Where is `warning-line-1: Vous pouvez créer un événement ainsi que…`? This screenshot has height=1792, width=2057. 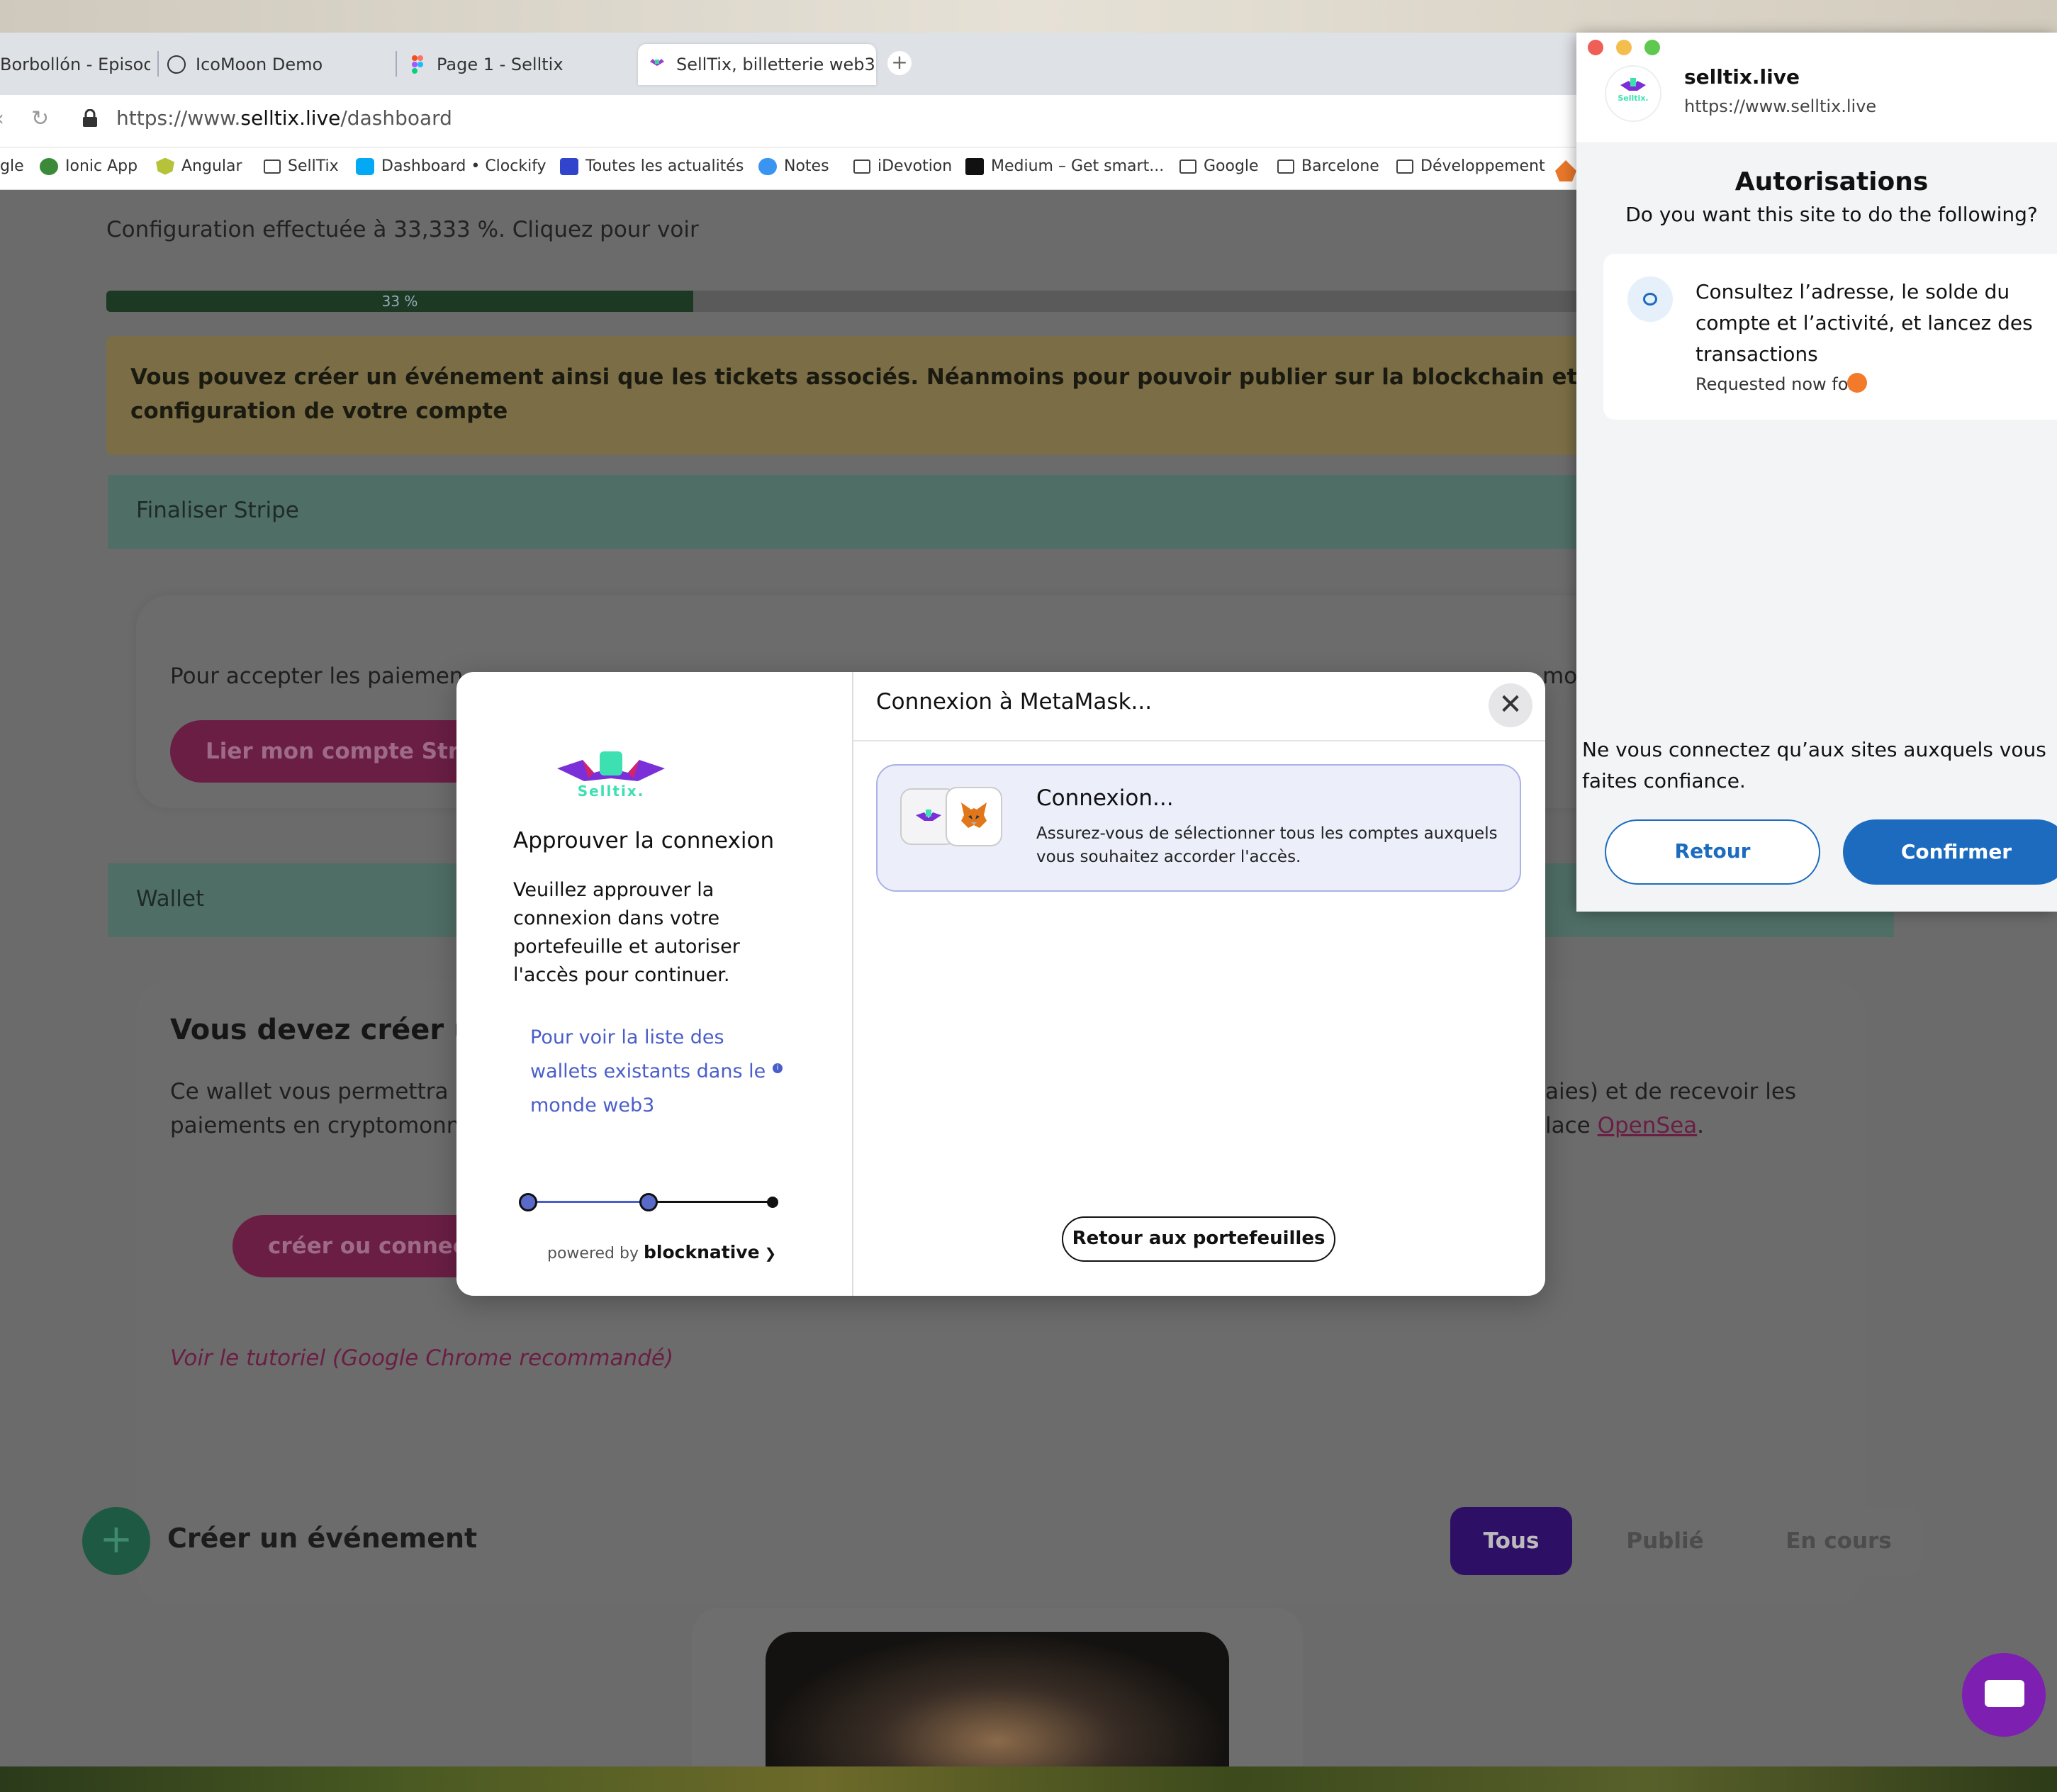 warning-line-1: Vous pouvez créer un événement ainsi que… is located at coordinates (861, 377).